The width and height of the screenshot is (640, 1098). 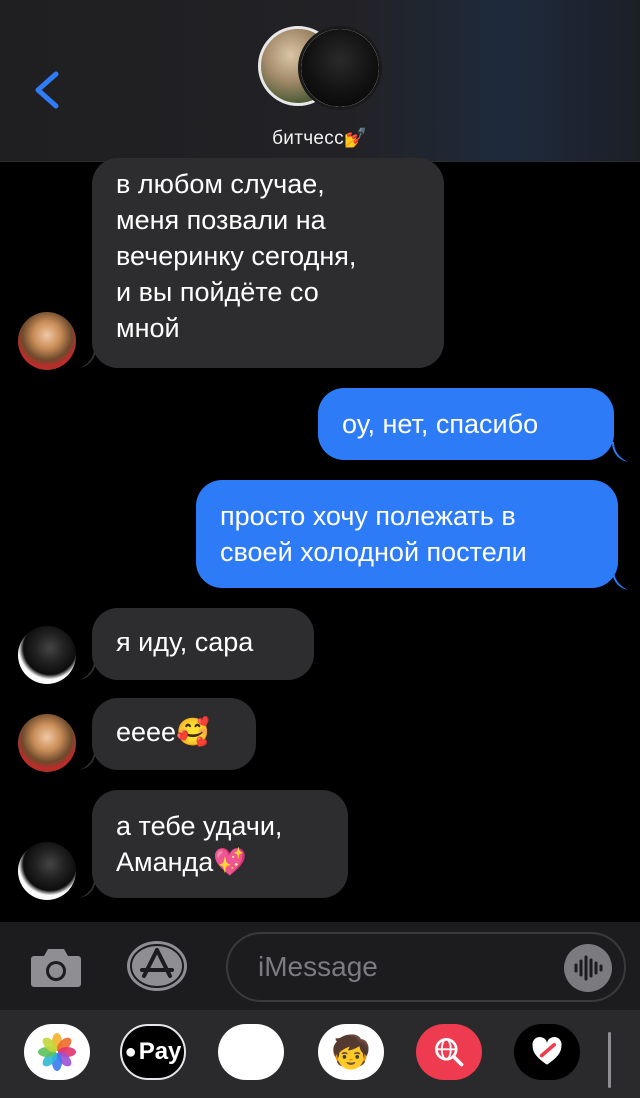 I want to click on conversation-header: битчесс💅, so click(x=320, y=81).